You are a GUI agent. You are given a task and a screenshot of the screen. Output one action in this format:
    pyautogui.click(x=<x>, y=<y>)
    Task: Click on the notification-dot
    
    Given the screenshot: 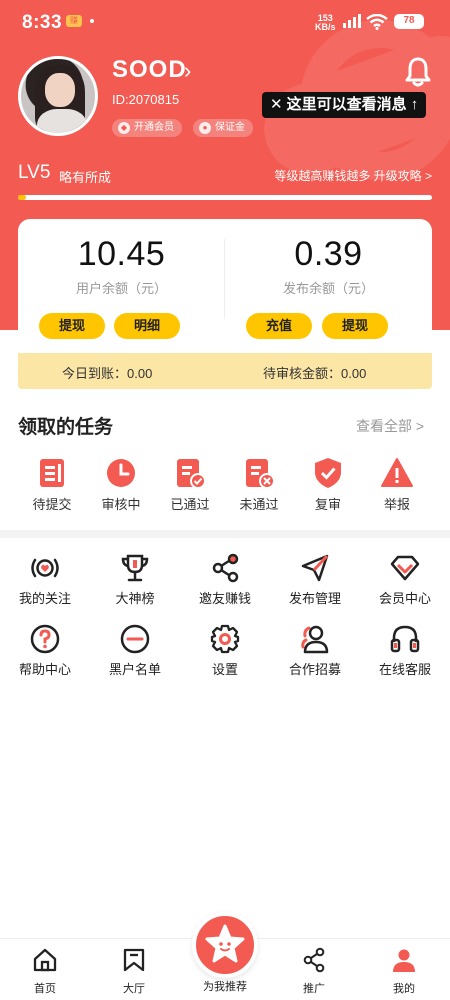 What is the action you would take?
    pyautogui.click(x=92, y=21)
    